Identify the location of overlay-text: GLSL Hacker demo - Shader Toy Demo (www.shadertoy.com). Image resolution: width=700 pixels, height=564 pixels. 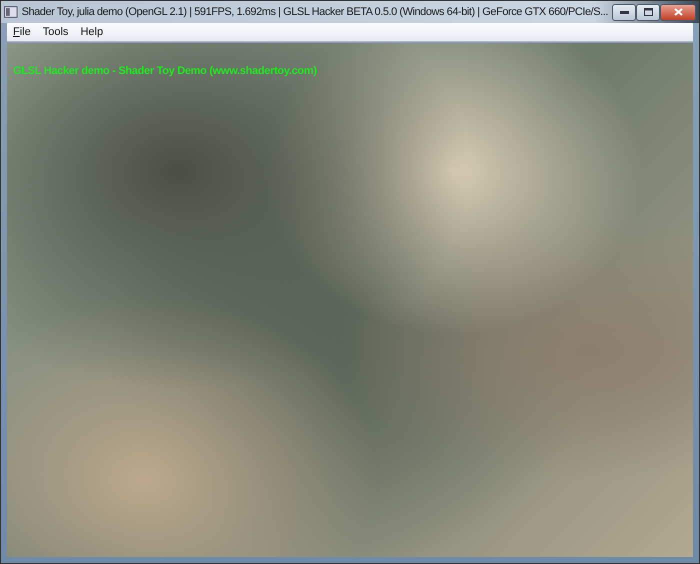
(165, 71).